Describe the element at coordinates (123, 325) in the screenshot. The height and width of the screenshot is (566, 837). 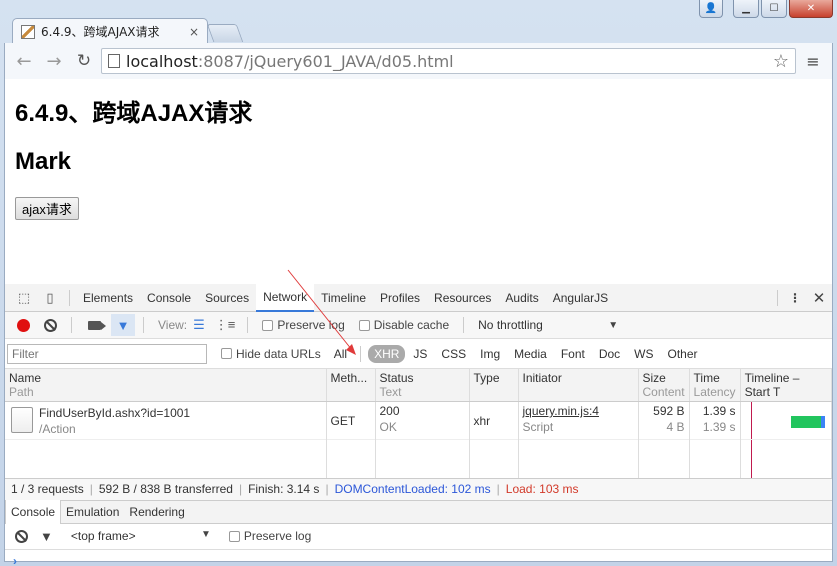
I see `filter-icon: ▼` at that location.